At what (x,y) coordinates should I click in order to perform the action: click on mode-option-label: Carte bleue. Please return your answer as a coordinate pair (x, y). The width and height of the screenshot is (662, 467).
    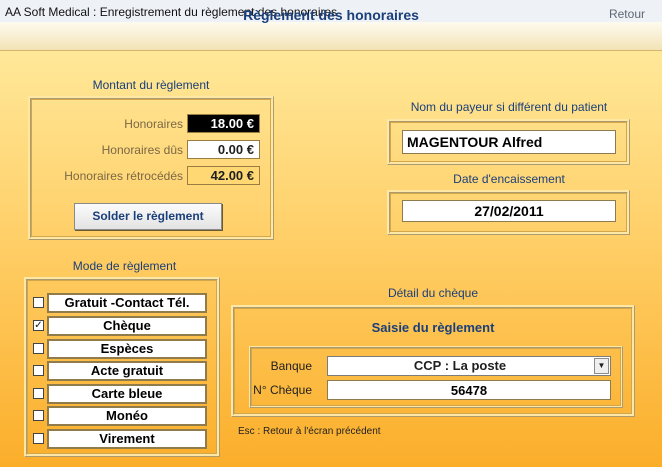
    Looking at the image, I should click on (127, 394).